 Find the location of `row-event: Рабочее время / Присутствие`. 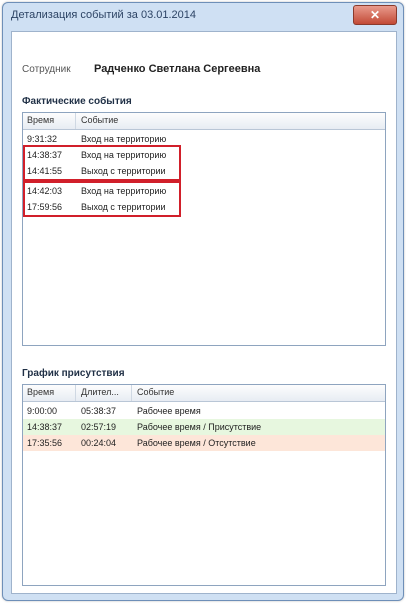

row-event: Рабочее время / Присутствие is located at coordinates (199, 427).